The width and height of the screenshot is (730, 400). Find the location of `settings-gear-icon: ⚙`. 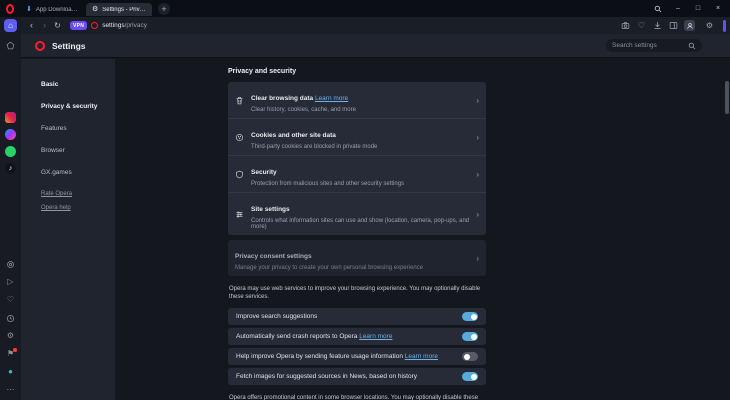

settings-gear-icon: ⚙ is located at coordinates (11, 336).